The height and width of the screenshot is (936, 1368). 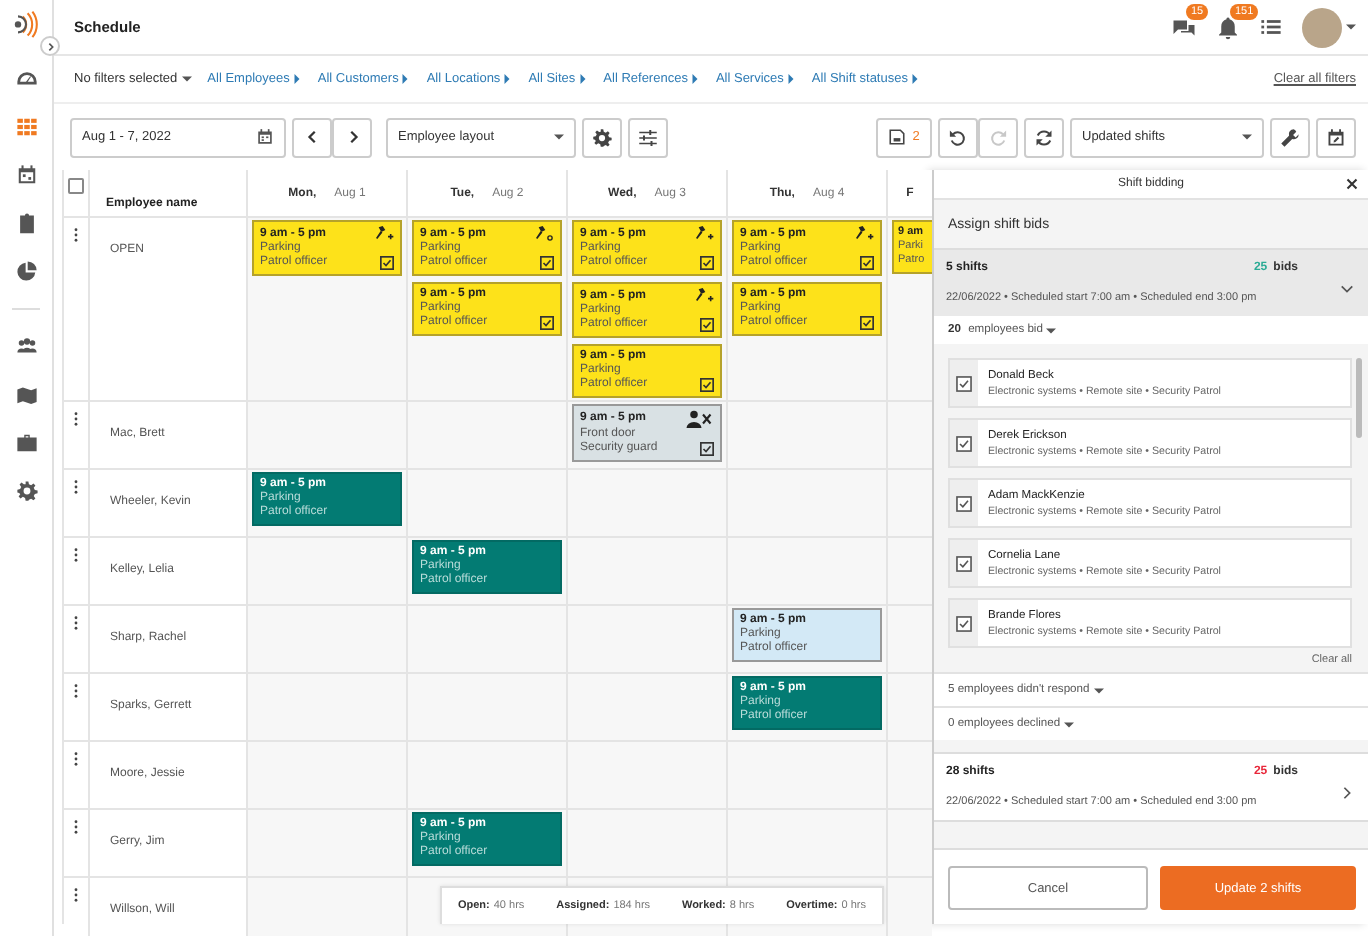 What do you see at coordinates (26, 491) in the screenshot?
I see `gear-icon` at bounding box center [26, 491].